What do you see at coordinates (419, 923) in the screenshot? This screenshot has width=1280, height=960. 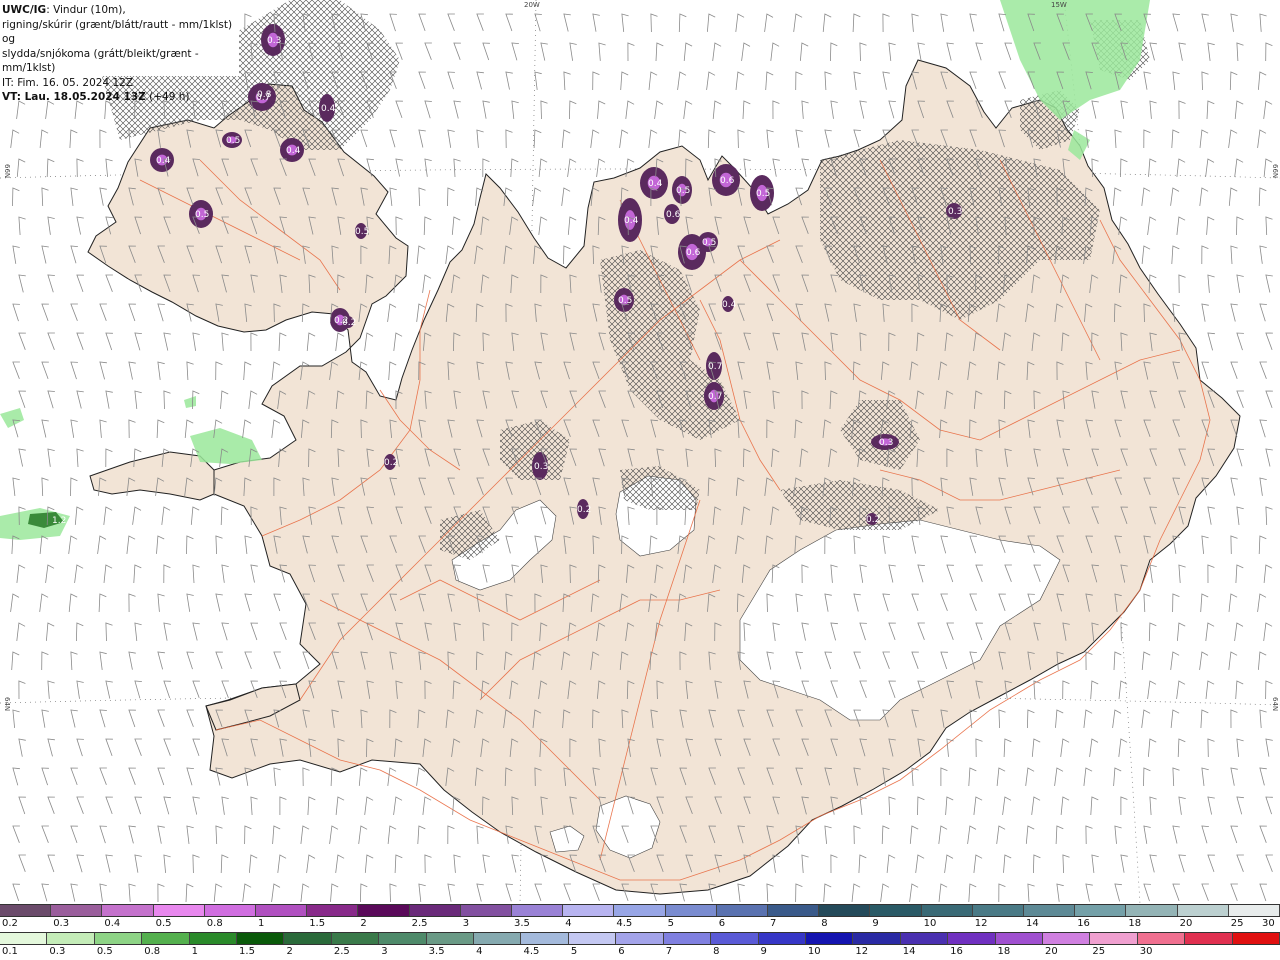 I see `legend-label: 2.5` at bounding box center [419, 923].